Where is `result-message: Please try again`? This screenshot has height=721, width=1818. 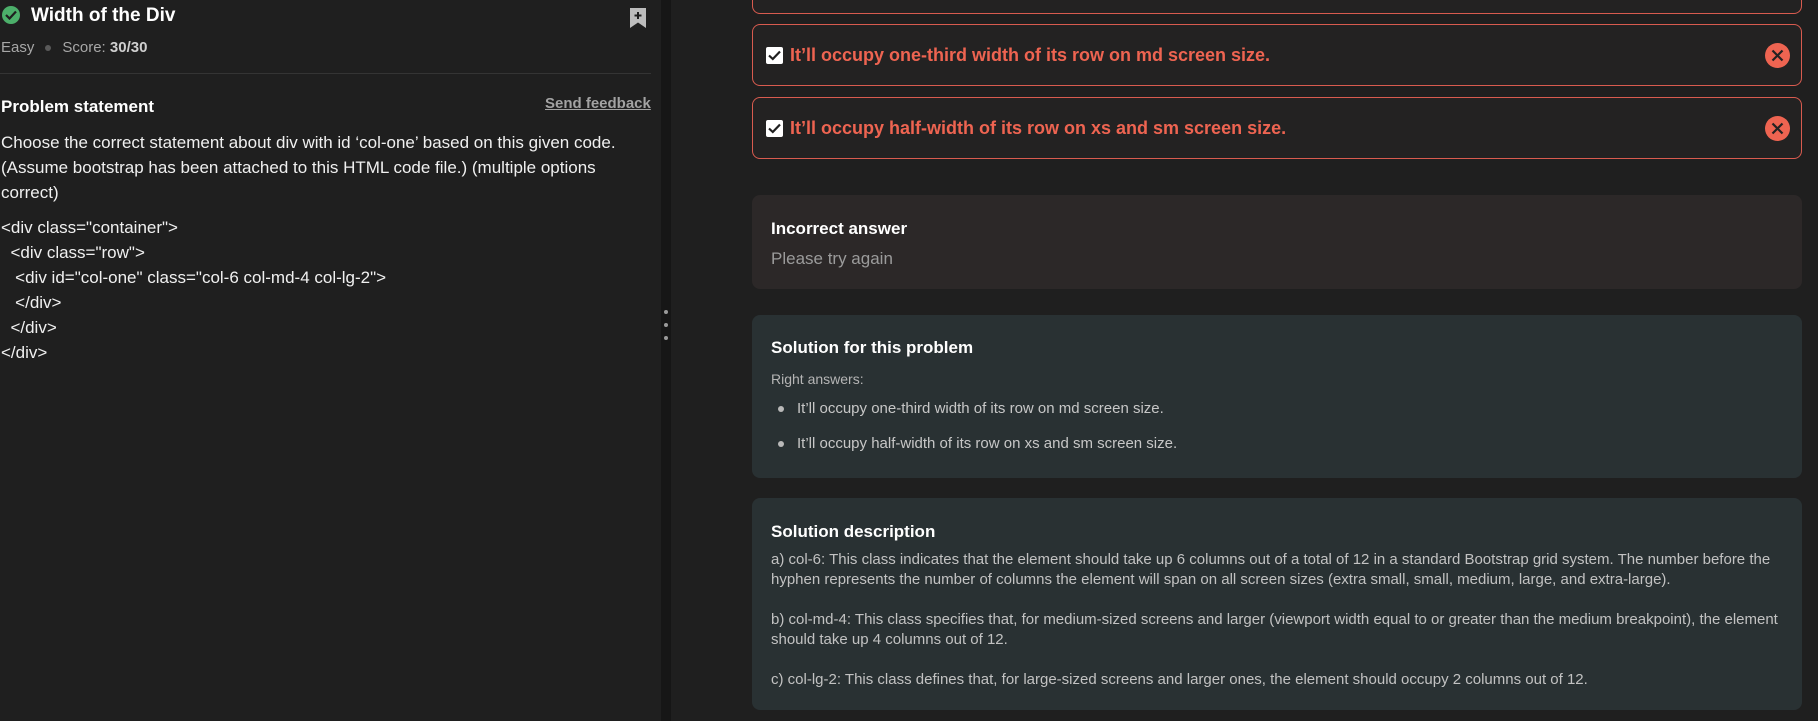
result-message: Please try again is located at coordinates (832, 258).